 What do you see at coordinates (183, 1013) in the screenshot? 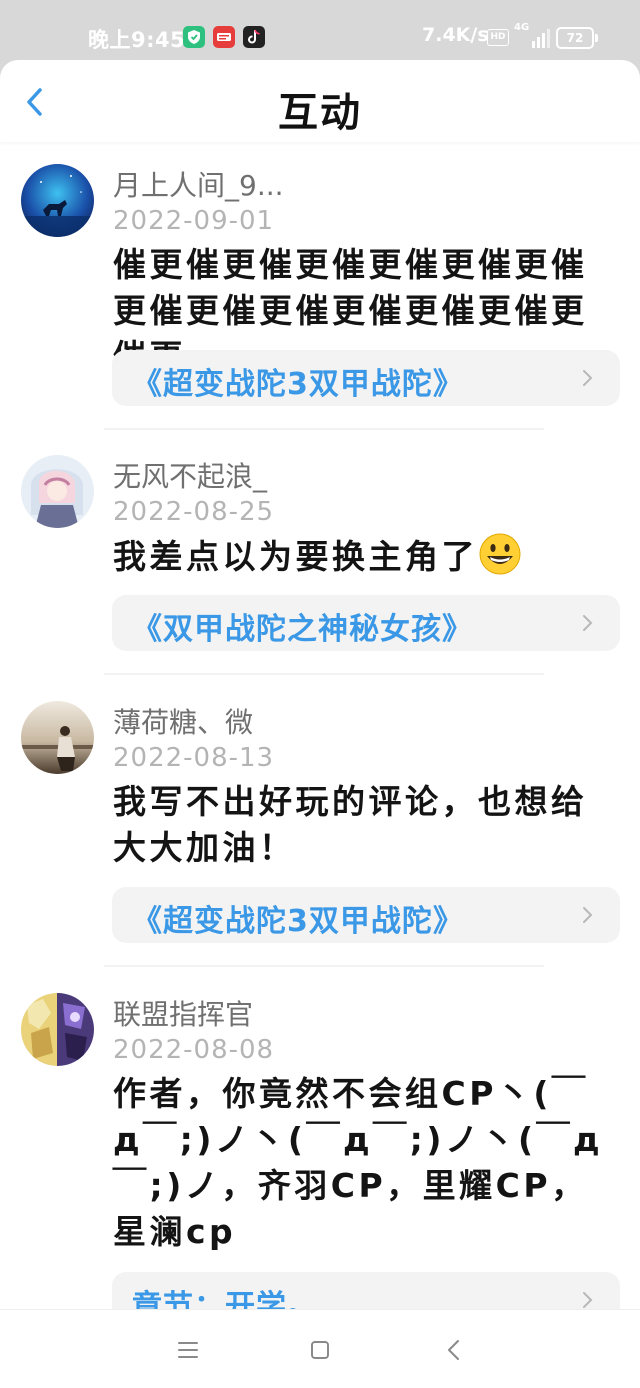
I see `username: 联盟指挥官` at bounding box center [183, 1013].